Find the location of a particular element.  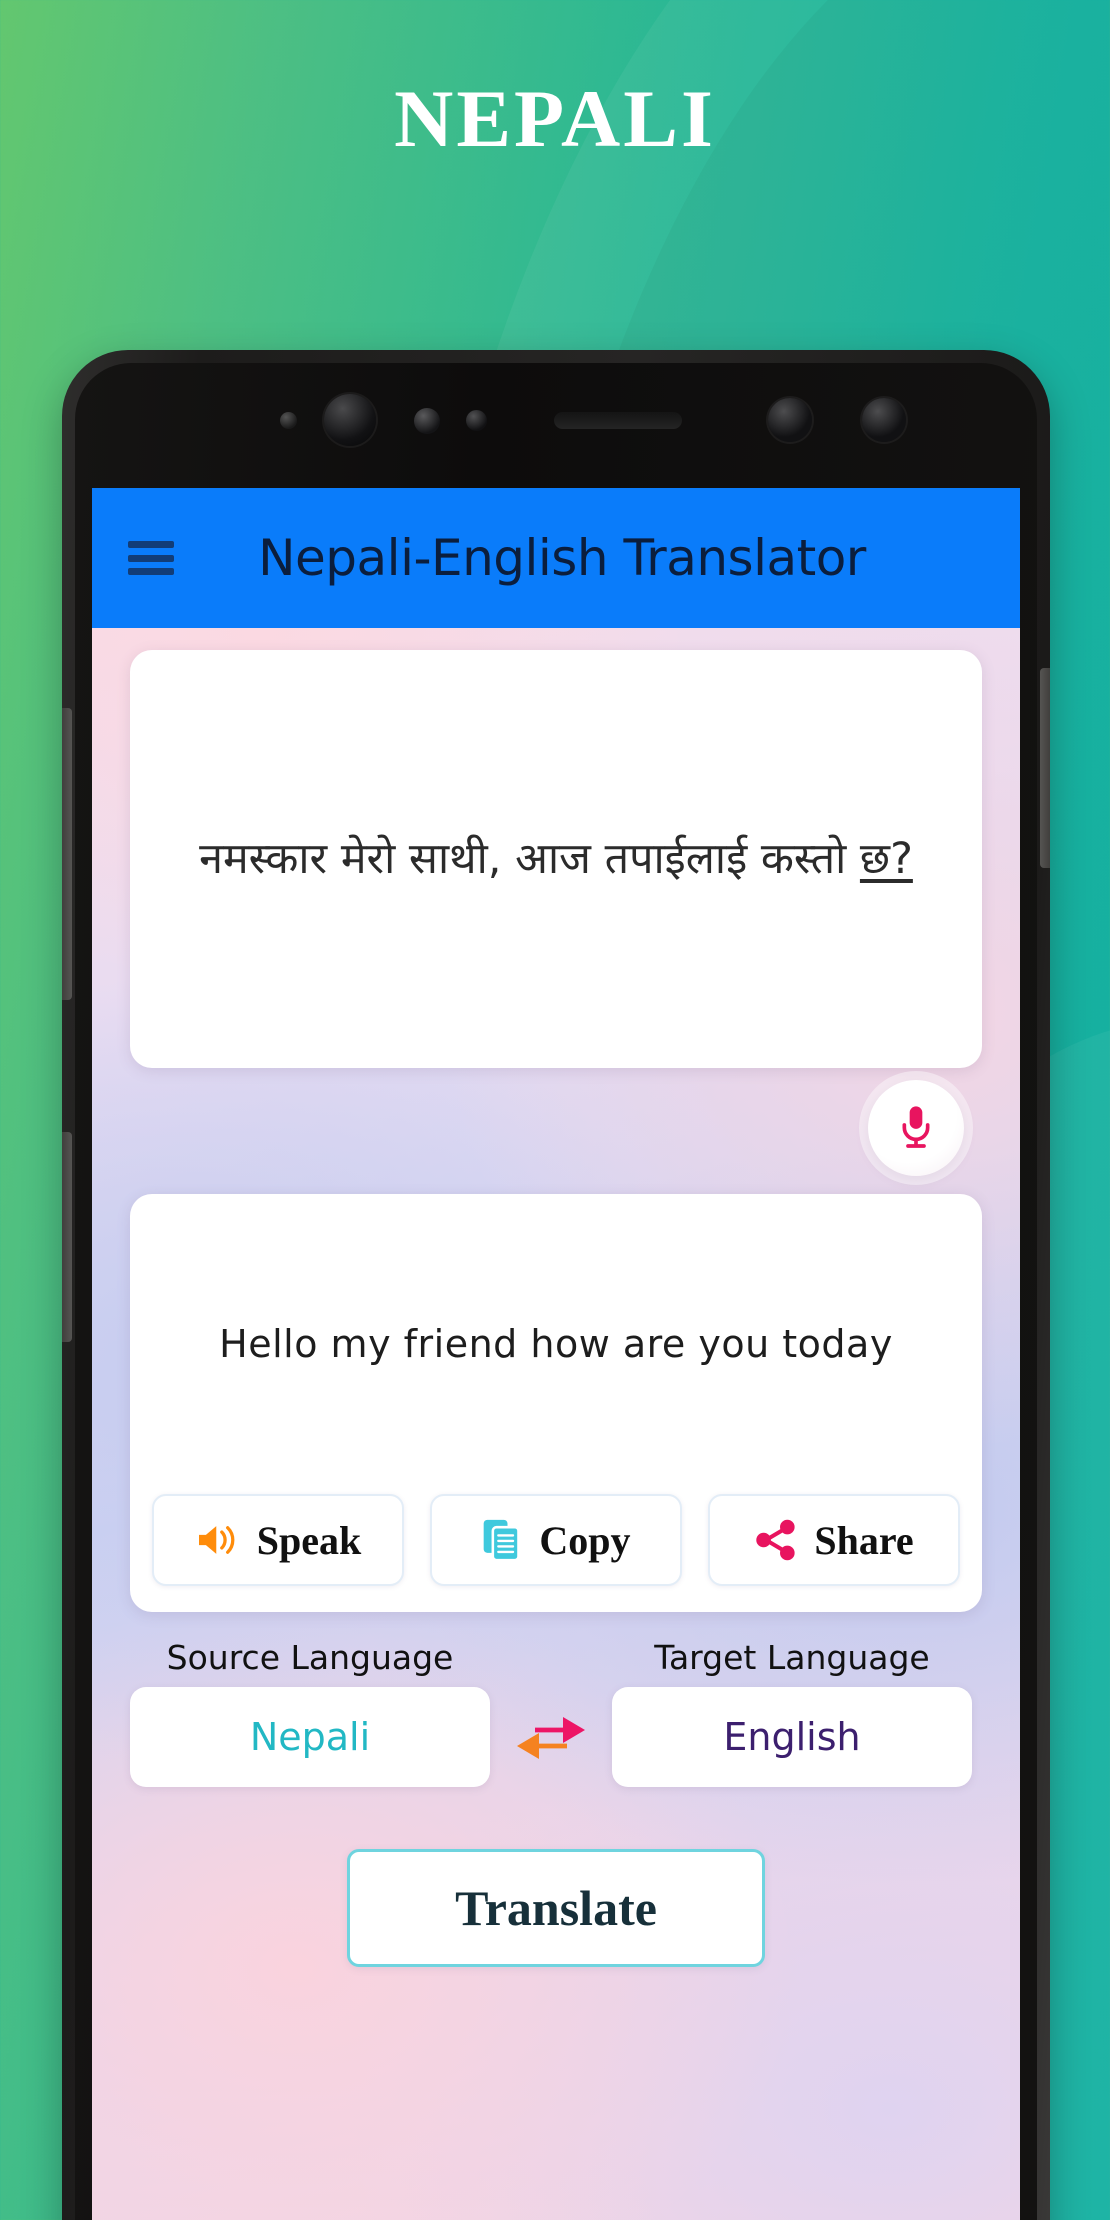

label-gap is located at coordinates (551, 1657).